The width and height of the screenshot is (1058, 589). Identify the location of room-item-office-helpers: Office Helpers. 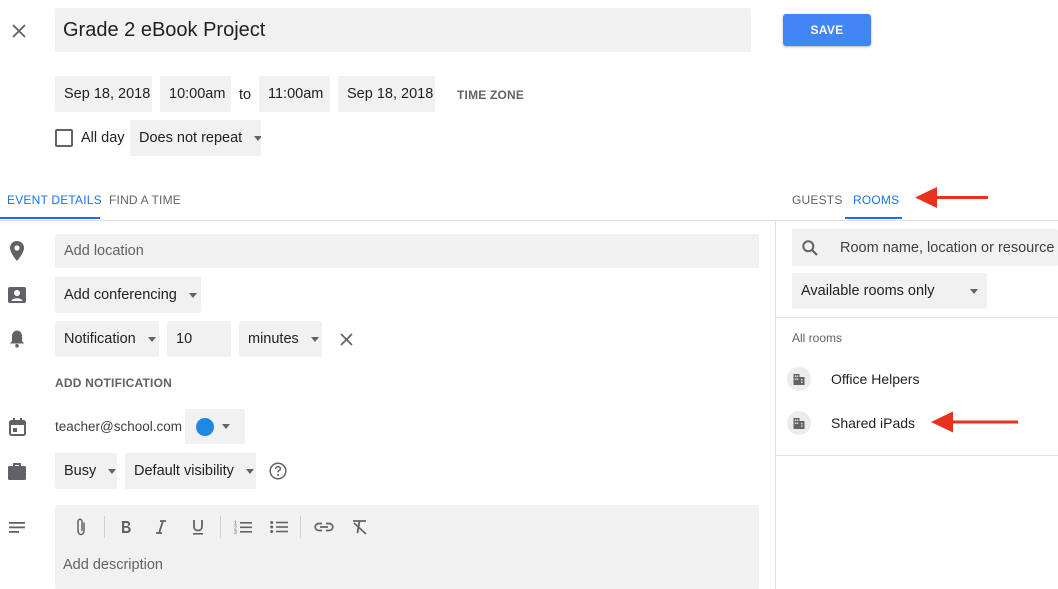
(853, 379).